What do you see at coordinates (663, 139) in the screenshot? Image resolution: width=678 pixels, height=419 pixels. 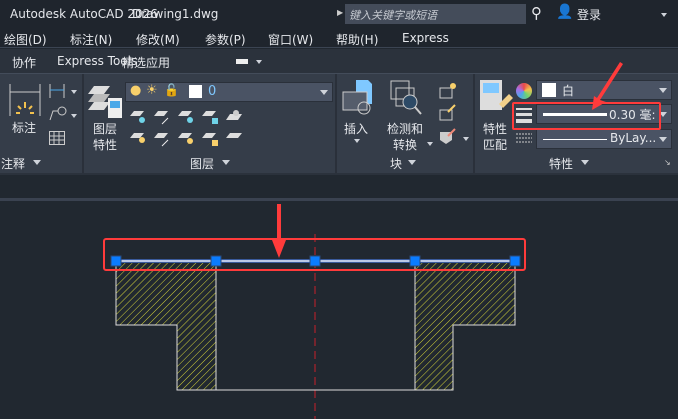 I see `linetype-dropdown-arrow` at bounding box center [663, 139].